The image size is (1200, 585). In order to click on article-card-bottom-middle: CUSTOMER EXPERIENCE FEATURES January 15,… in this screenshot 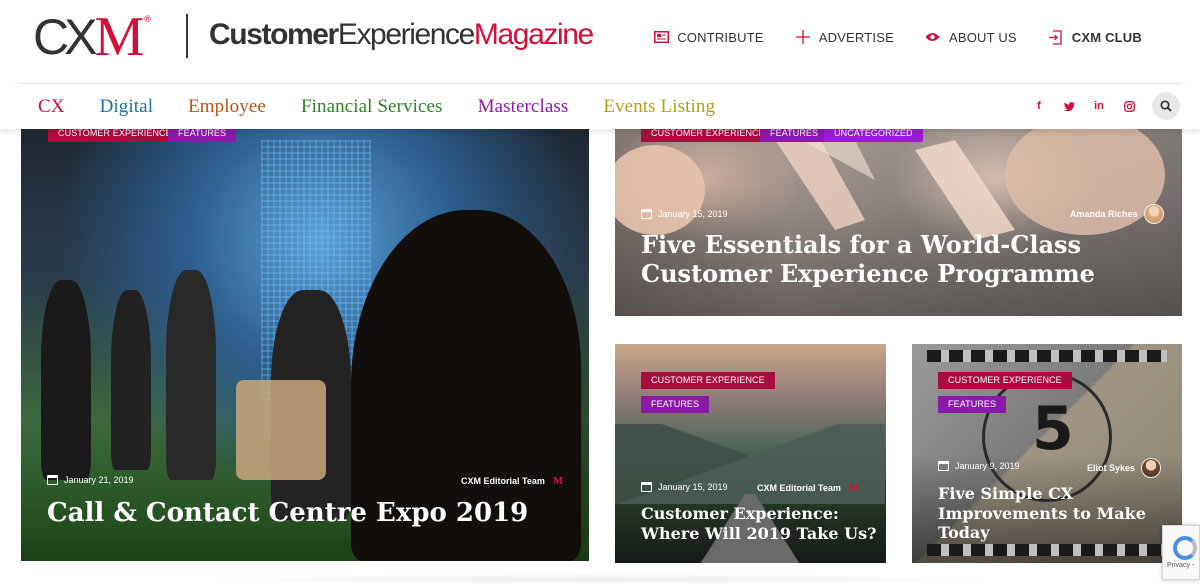, I will do `click(750, 453)`.